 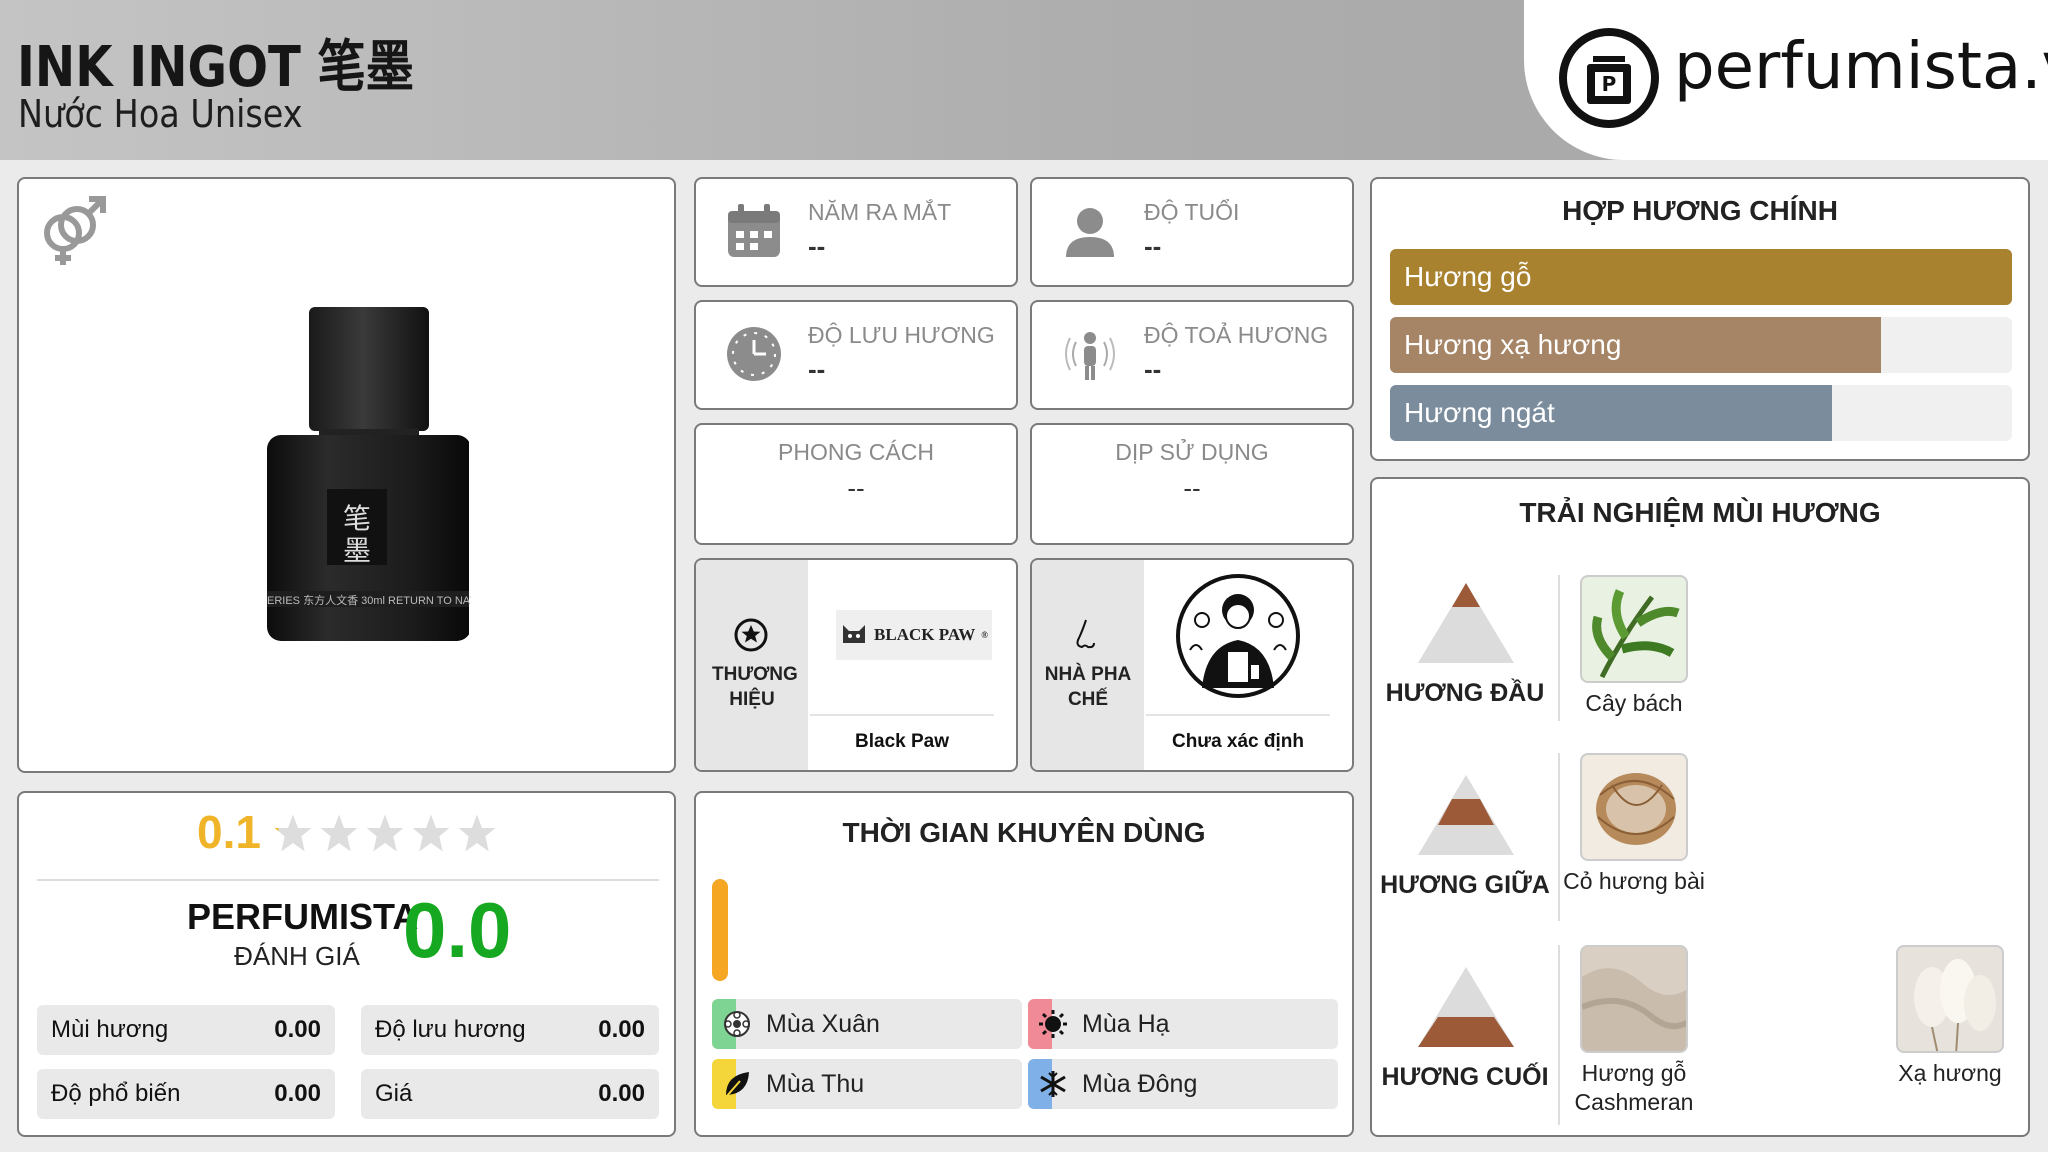 What do you see at coordinates (1634, 1087) in the screenshot?
I see `note-name: Hương gỗ Cashmeran` at bounding box center [1634, 1087].